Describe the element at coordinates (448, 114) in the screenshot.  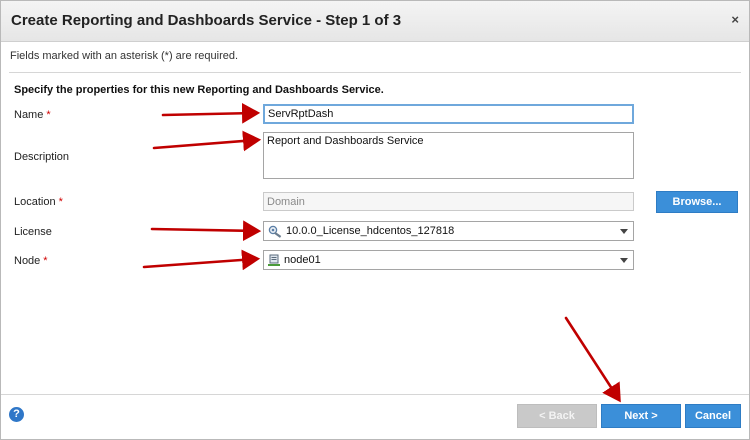
I see `name-input: ServRptDash` at that location.